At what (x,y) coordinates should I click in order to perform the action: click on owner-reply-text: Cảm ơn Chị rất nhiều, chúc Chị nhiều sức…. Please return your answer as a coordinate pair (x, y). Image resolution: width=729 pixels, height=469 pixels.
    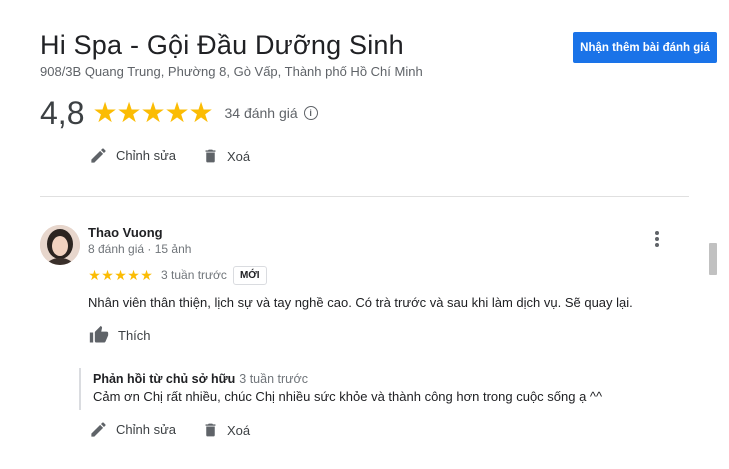
    Looking at the image, I should click on (348, 396).